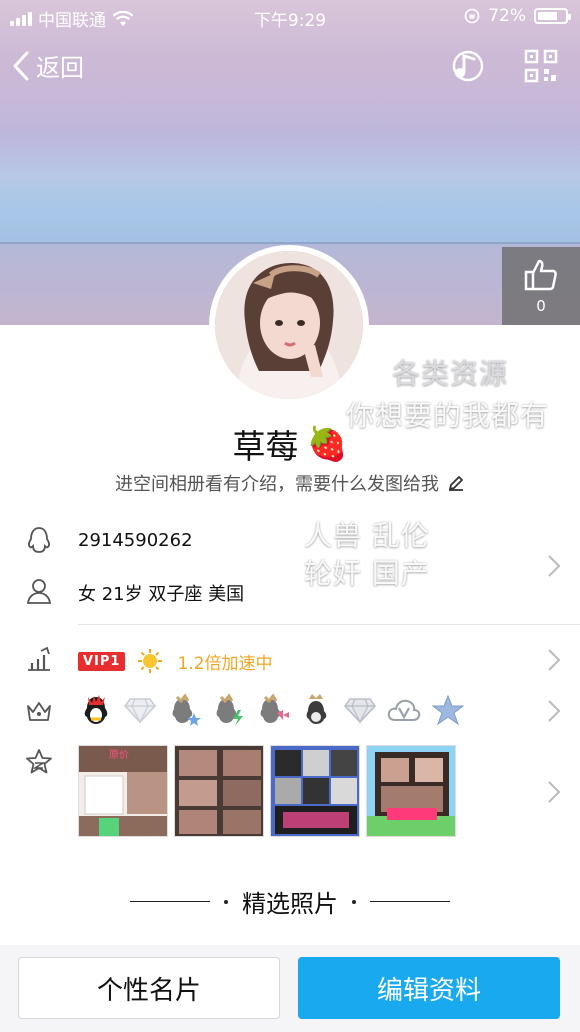 The width and height of the screenshot is (580, 1032). What do you see at coordinates (21, 65) in the screenshot?
I see `chevron-left-icon` at bounding box center [21, 65].